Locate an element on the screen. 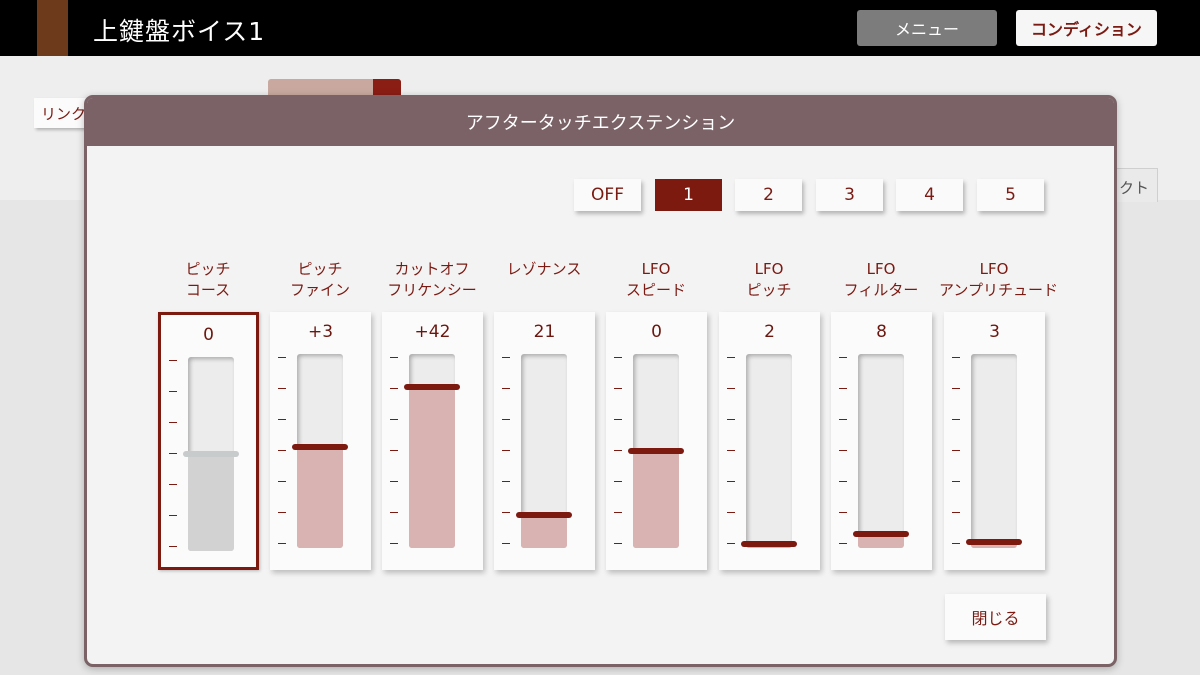 The image size is (1200, 675). param-slider: +42 is located at coordinates (432, 441).